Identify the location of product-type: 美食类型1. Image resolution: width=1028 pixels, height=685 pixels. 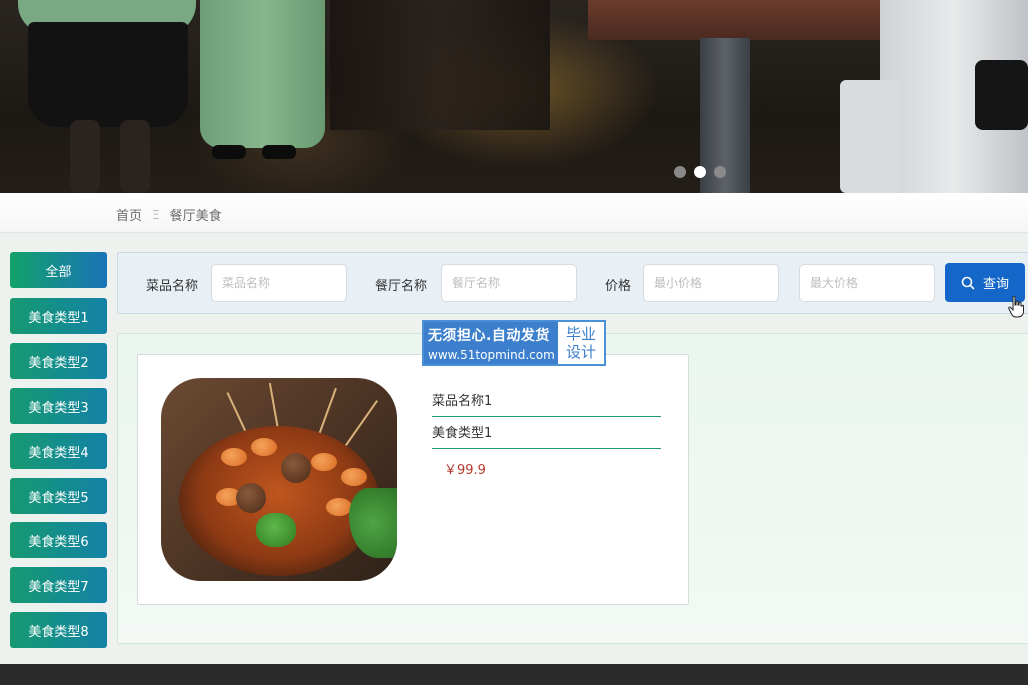
(546, 435).